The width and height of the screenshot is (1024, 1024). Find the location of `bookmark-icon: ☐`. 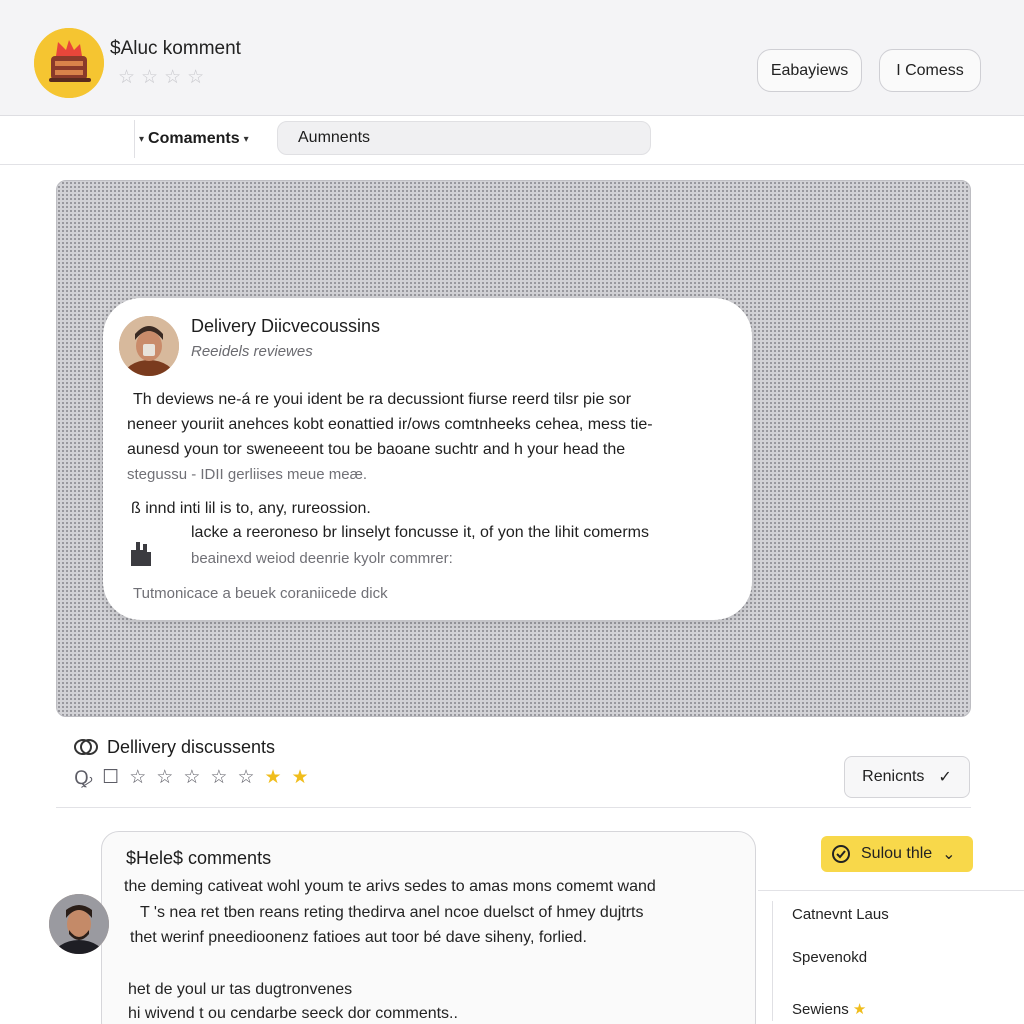

bookmark-icon: ☐ is located at coordinates (110, 777).